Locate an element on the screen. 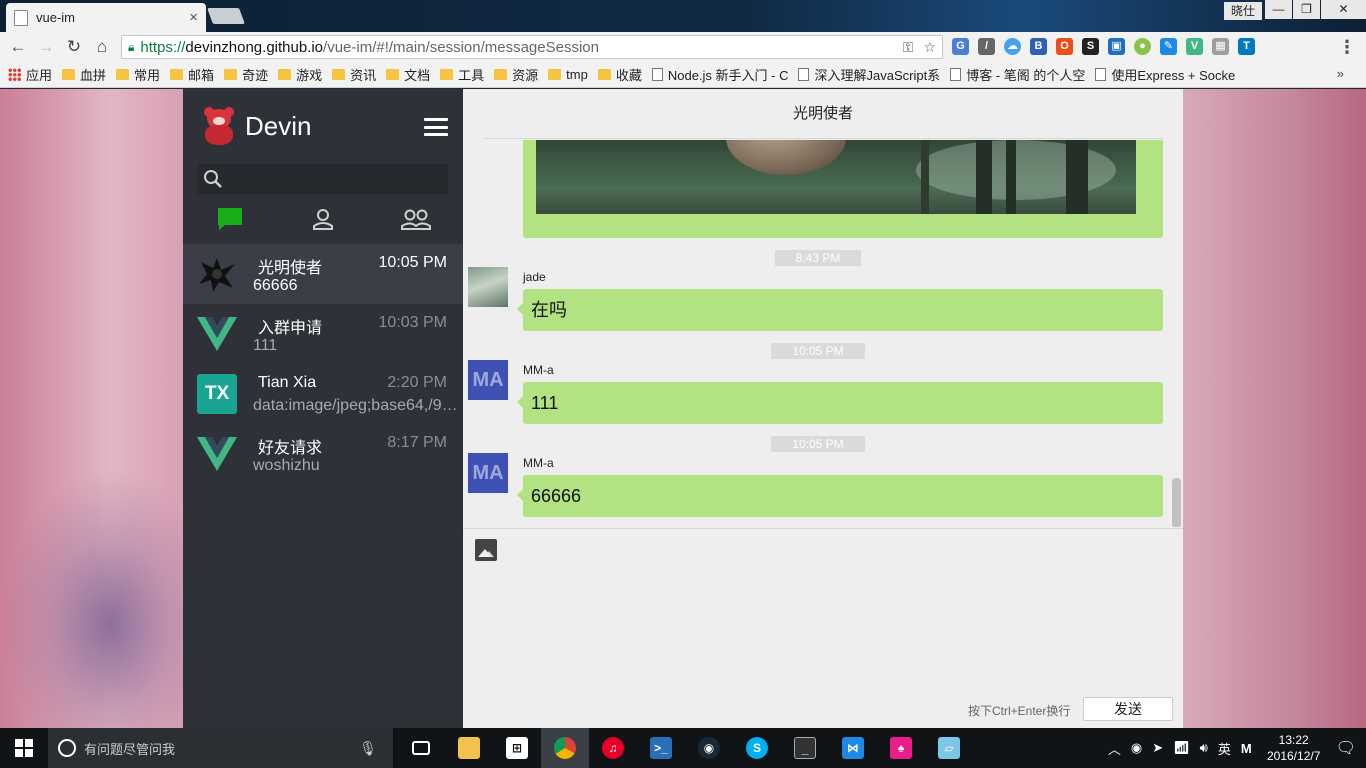 The image size is (1366, 768). scrollbar is located at coordinates (1176, 502).